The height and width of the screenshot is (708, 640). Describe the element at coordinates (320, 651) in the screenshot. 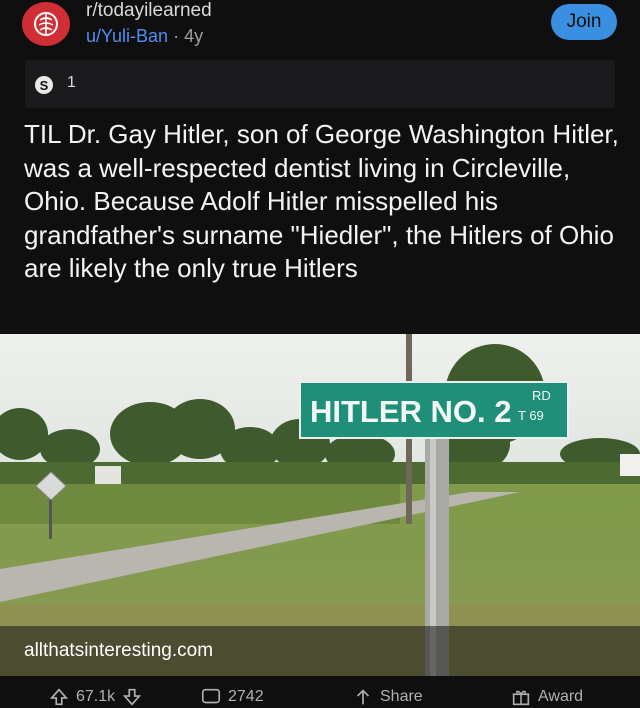

I see `link-bar: allthatsinteresting.com` at that location.